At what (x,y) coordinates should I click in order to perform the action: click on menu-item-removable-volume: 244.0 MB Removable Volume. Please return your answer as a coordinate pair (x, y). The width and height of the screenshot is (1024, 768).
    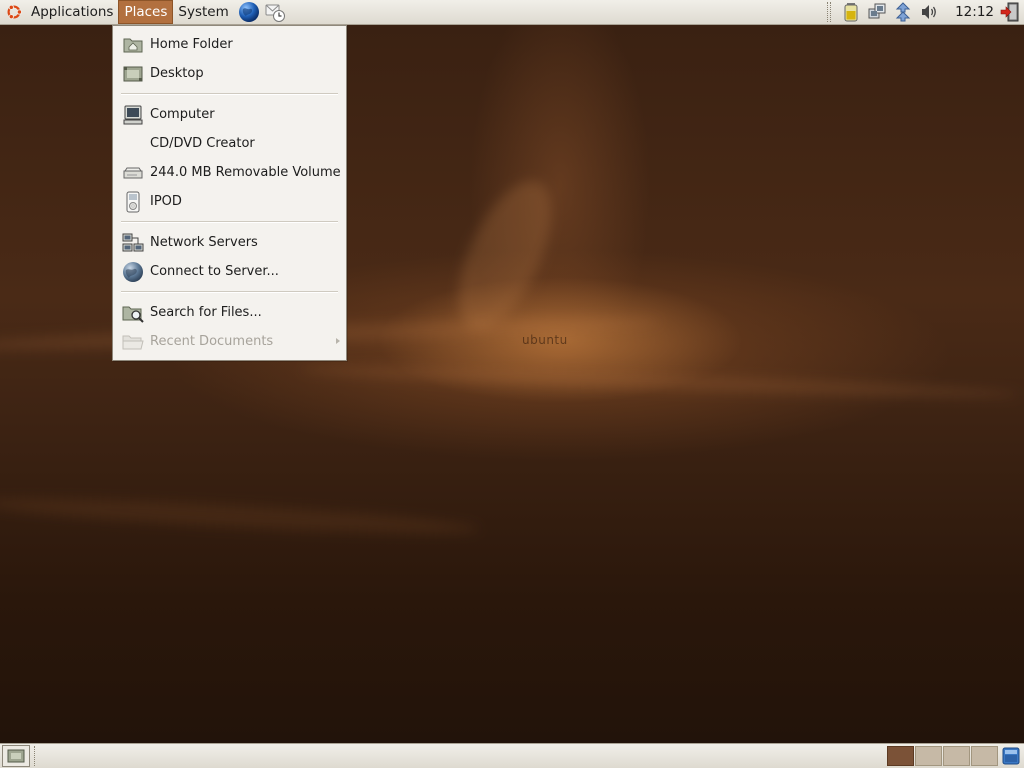
    Looking at the image, I should click on (229, 172).